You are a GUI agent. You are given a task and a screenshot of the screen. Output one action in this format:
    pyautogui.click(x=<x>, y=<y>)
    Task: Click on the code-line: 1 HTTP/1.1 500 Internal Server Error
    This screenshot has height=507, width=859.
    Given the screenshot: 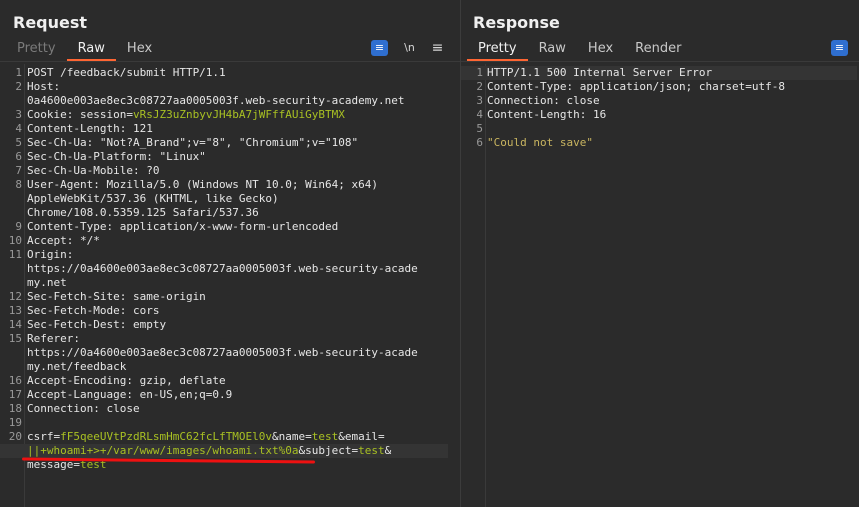 What is the action you would take?
    pyautogui.click(x=659, y=73)
    